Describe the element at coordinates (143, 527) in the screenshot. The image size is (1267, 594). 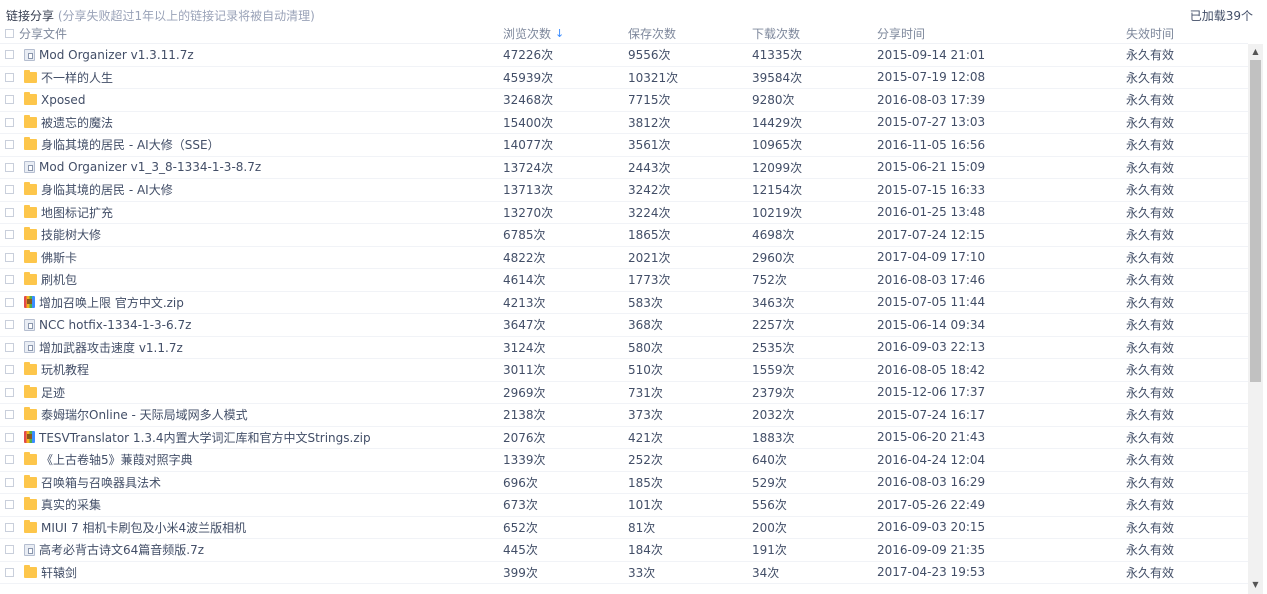
I see `file-name: MIUI 7 相机卡刷包及小米4波兰版相机` at that location.